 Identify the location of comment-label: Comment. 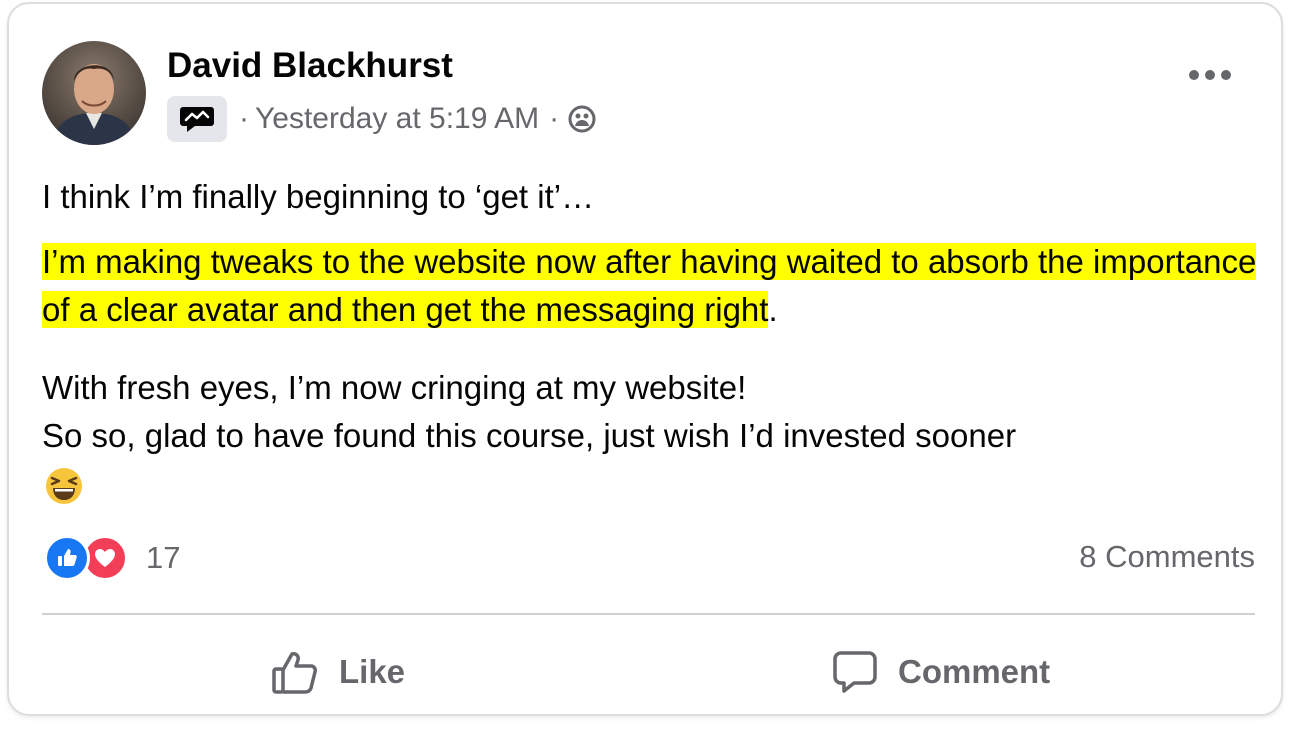
(974, 671).